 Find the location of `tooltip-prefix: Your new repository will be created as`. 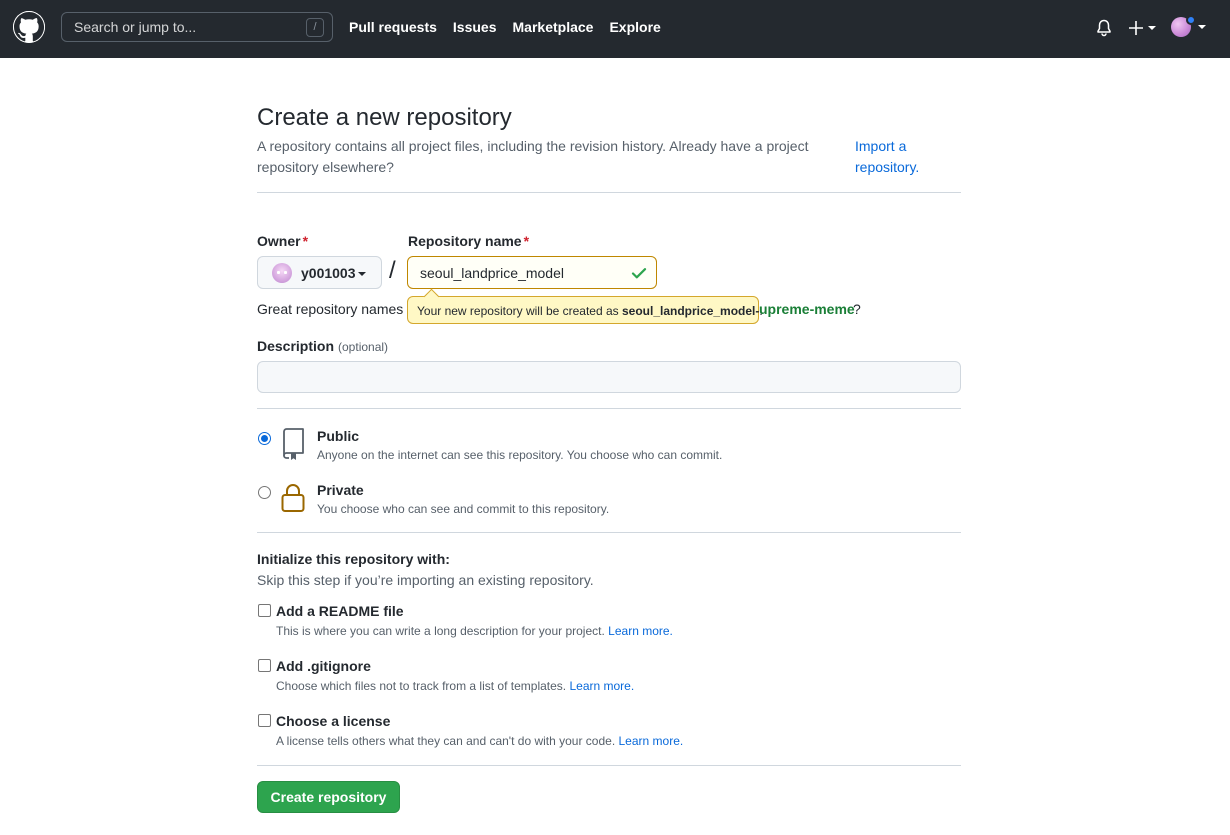

tooltip-prefix: Your new repository will be created as is located at coordinates (519, 311).